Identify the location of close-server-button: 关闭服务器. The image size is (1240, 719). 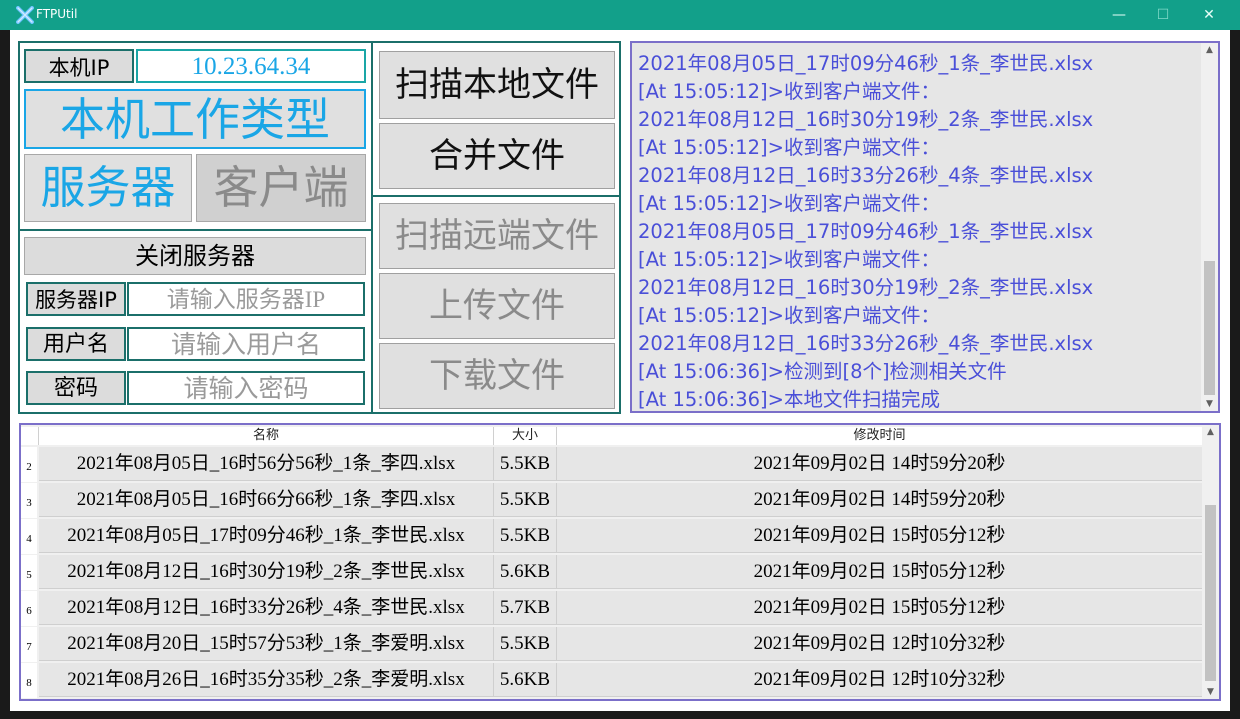
(195, 256).